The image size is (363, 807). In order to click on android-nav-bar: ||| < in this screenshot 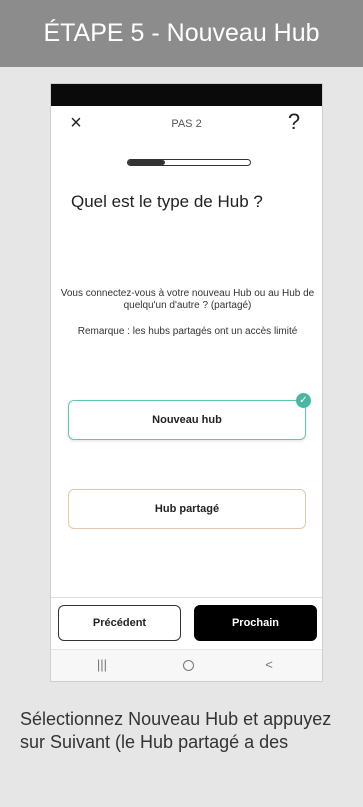, I will do `click(186, 665)`.